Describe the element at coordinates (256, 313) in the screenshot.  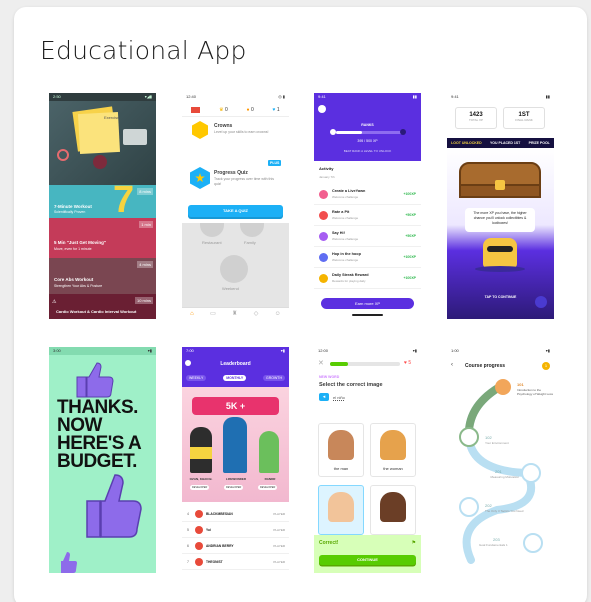
I see `shield-icon: ◇` at that location.